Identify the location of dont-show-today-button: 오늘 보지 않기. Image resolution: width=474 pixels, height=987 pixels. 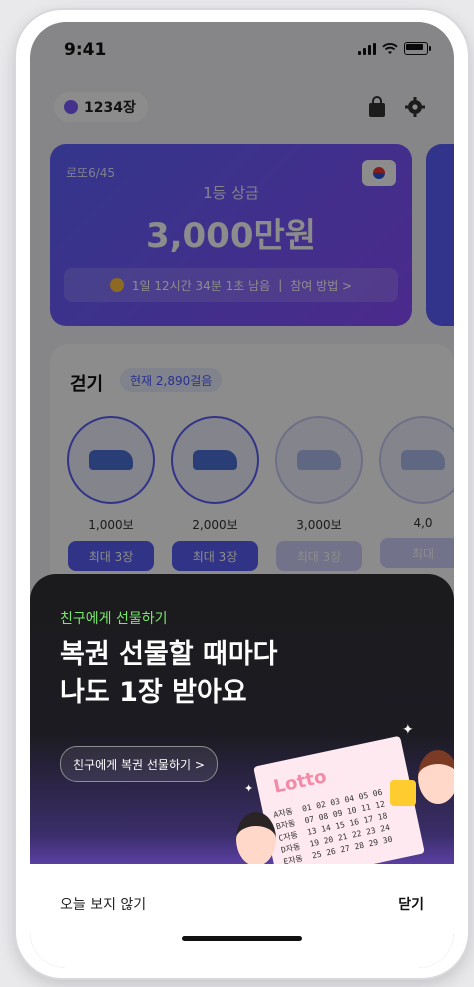
(103, 904).